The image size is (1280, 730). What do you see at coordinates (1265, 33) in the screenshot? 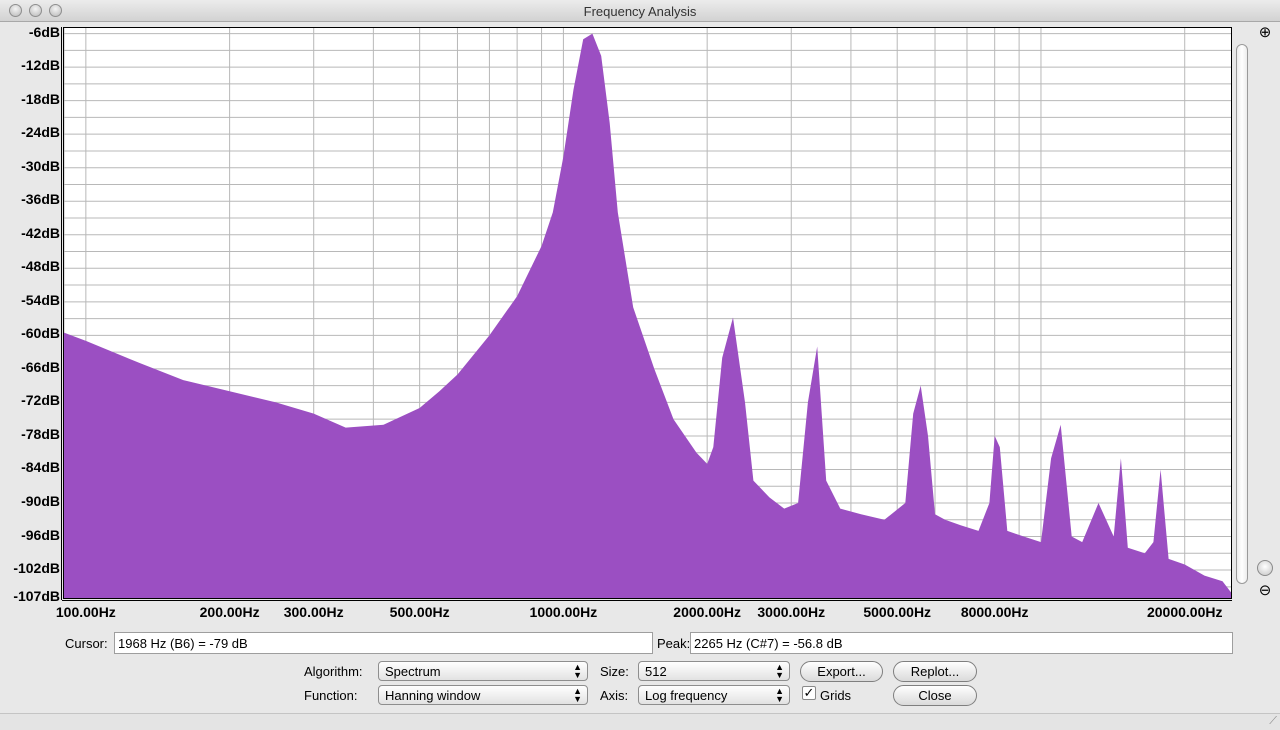
I see `zoom-in-icon: ⊕` at bounding box center [1265, 33].